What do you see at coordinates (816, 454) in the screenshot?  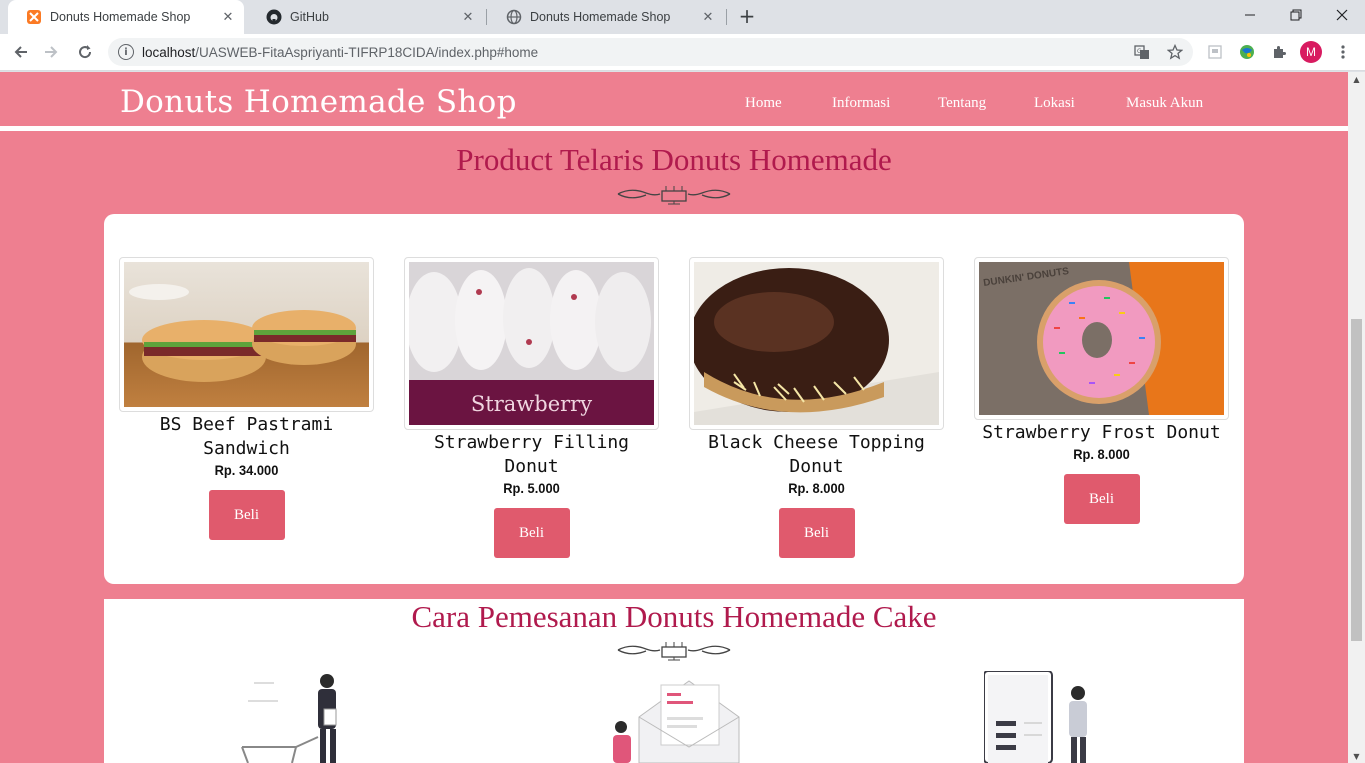 I see `product-name: Black Cheese Topping Donut` at bounding box center [816, 454].